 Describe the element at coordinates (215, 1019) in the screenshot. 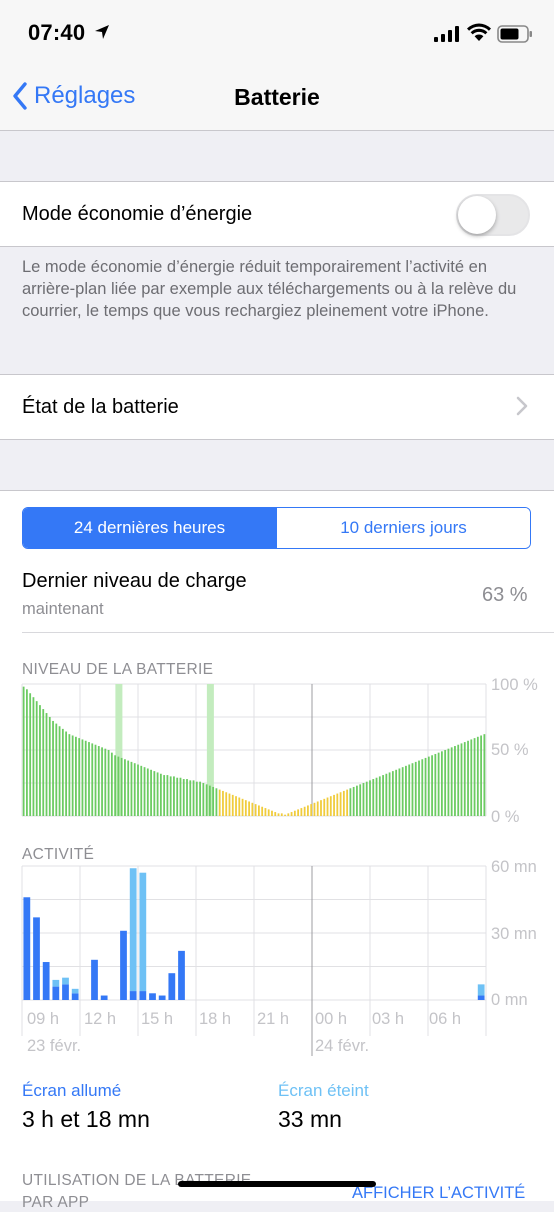

I see `x-tick-18h: 18 h` at that location.